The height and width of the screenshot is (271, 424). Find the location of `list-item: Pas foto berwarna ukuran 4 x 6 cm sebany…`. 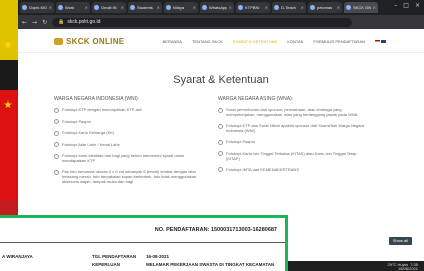

list-item: Pas foto berwarna ukuran 4 x 6 cm sebany… is located at coordinates (129, 176).